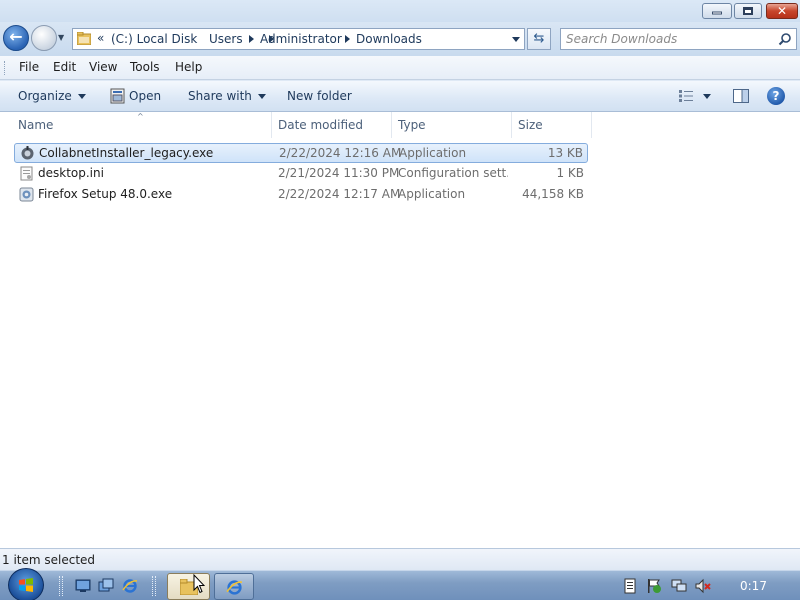 The image size is (800, 600). I want to click on back-button: ←, so click(16, 38).